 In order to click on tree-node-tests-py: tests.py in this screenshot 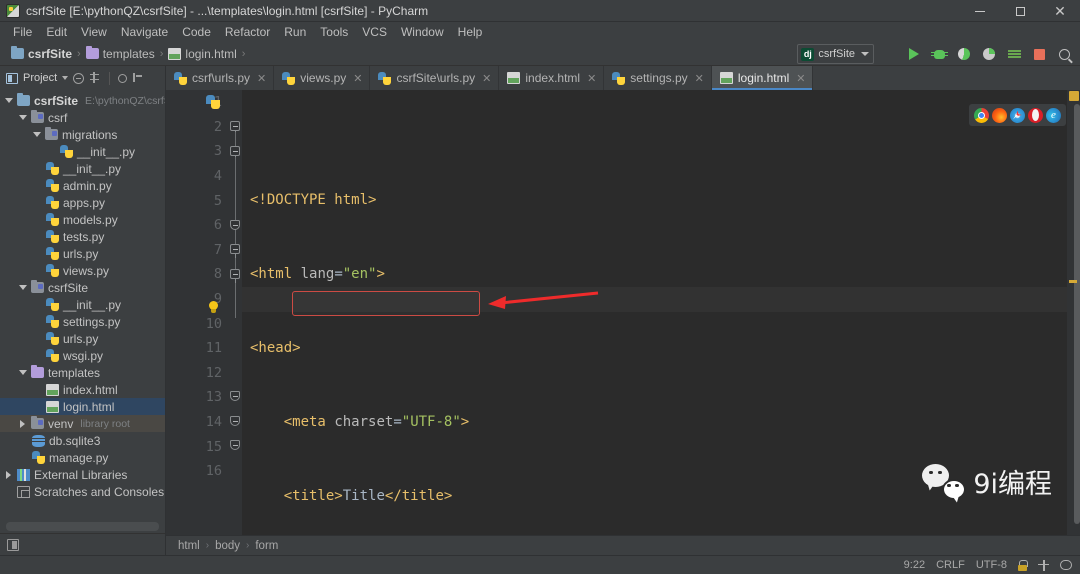, I will do `click(82, 236)`.